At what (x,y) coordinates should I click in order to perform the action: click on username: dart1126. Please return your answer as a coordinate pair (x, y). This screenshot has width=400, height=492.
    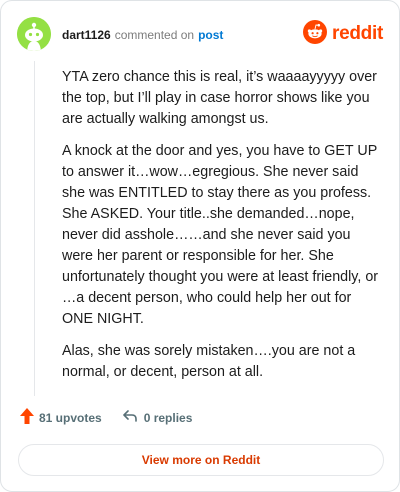
    Looking at the image, I should click on (86, 35).